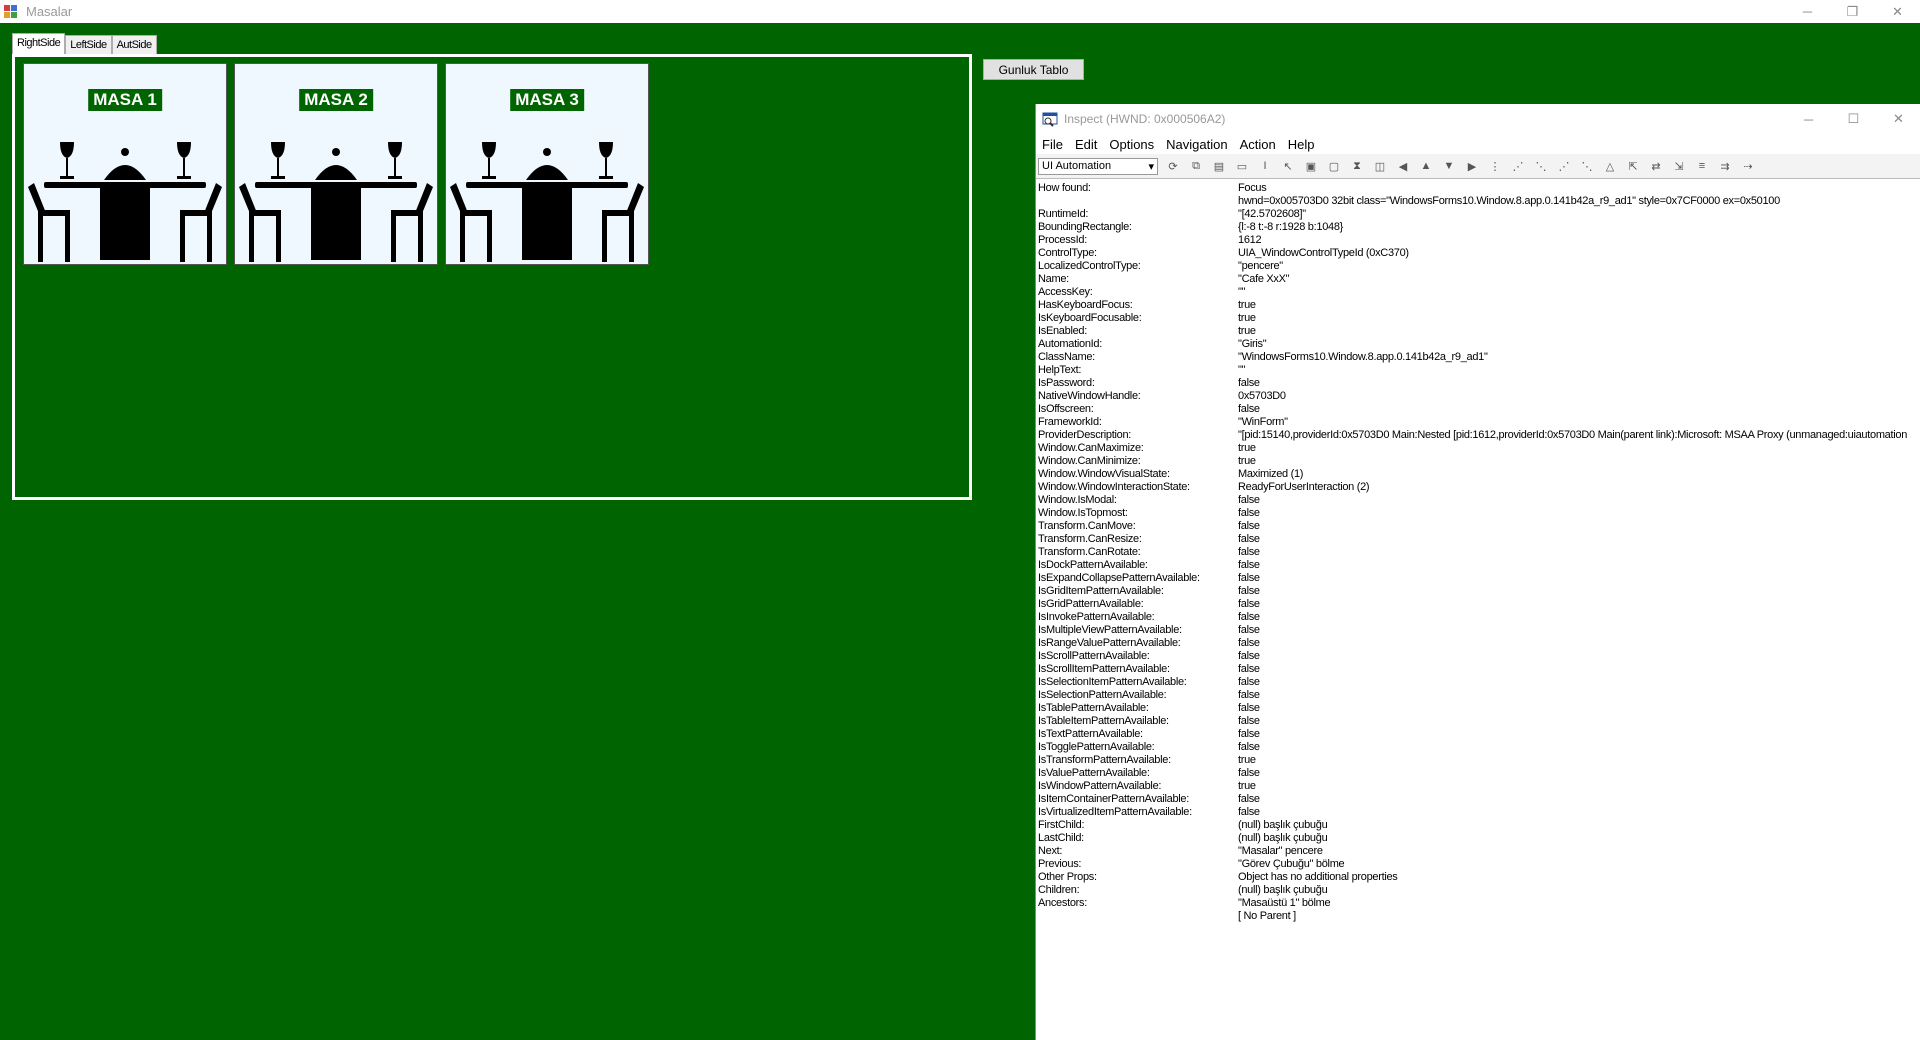 This screenshot has height=1040, width=1920. What do you see at coordinates (1089, 266) in the screenshot?
I see `property-key: LocalizedControlType:` at bounding box center [1089, 266].